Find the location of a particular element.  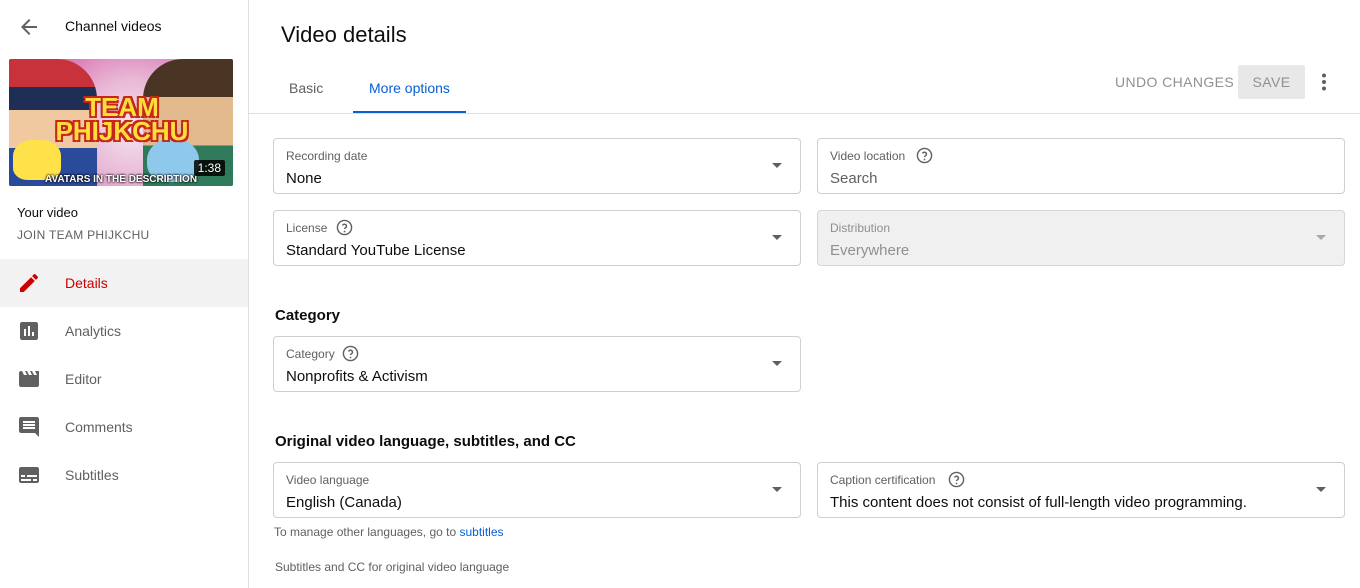

tab-more-options: More options is located at coordinates (409, 89).